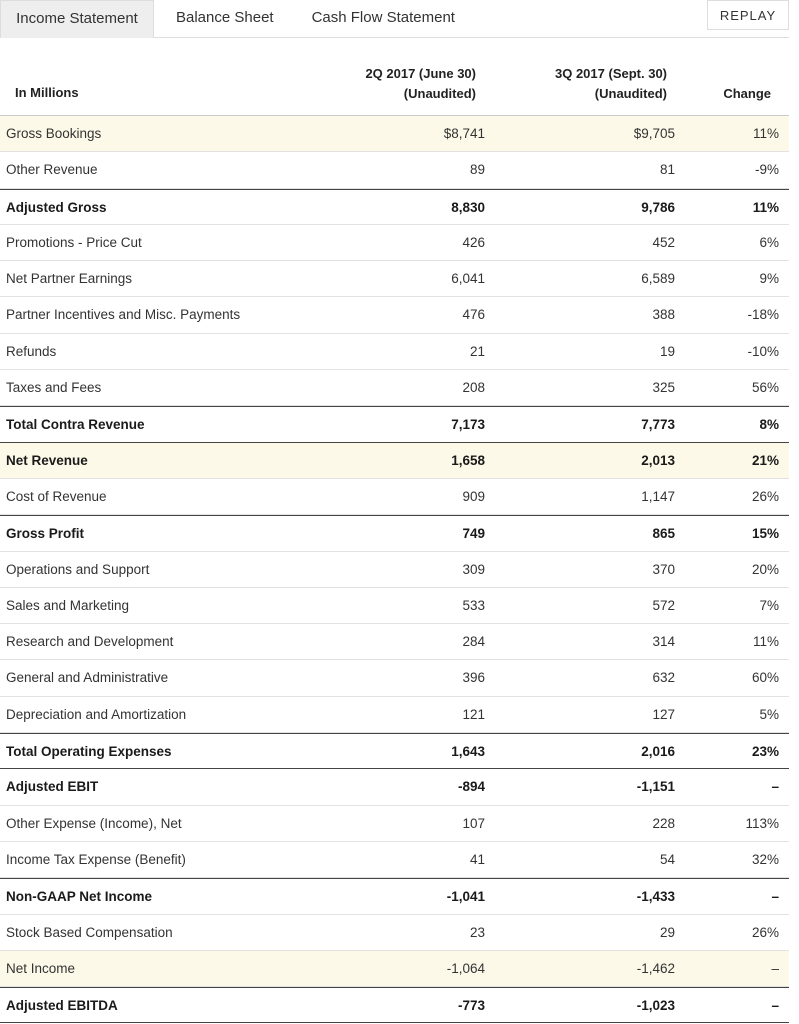  I want to click on row-value-3q-2017: 2,016, so click(658, 752).